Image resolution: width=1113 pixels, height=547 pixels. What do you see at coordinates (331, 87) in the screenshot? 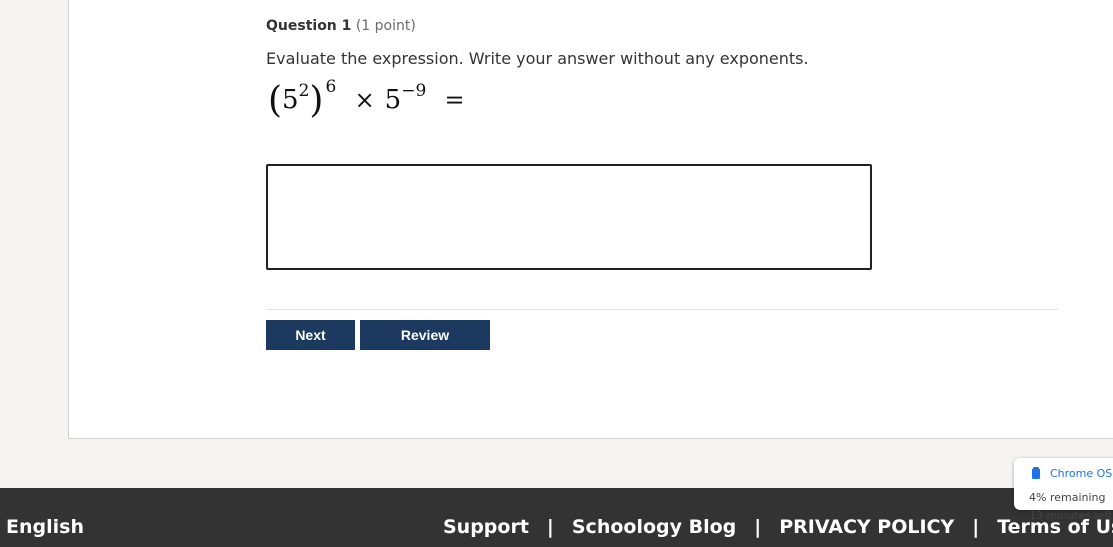
I see `outer-exponent: 6` at bounding box center [331, 87].